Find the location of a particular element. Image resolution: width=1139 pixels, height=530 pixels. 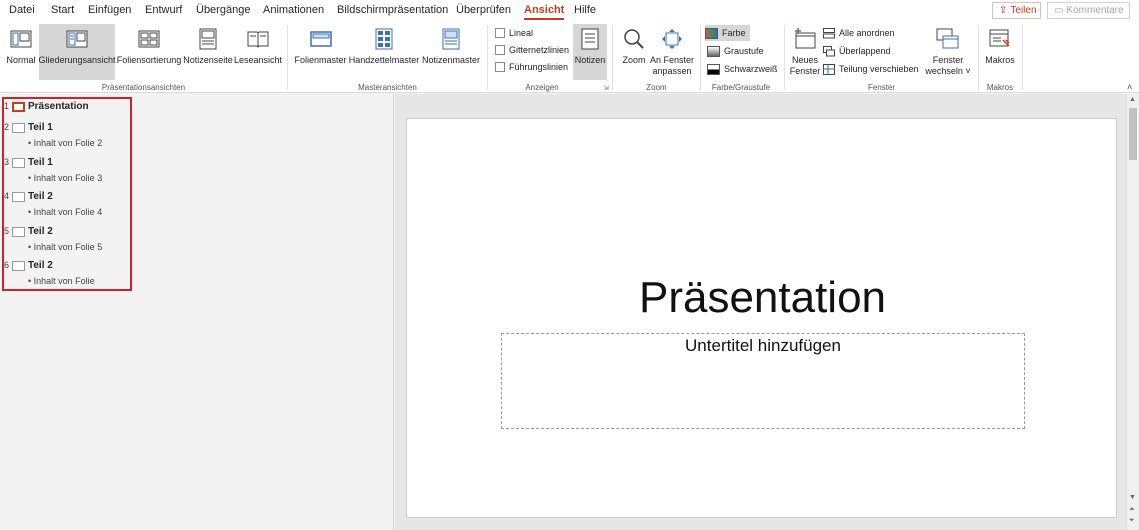

ruler-checkbox: Lineal is located at coordinates (514, 33).